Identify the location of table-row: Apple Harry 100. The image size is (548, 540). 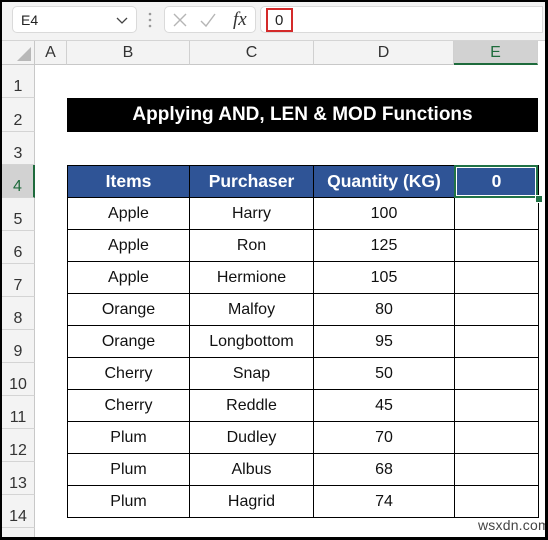
(303, 213).